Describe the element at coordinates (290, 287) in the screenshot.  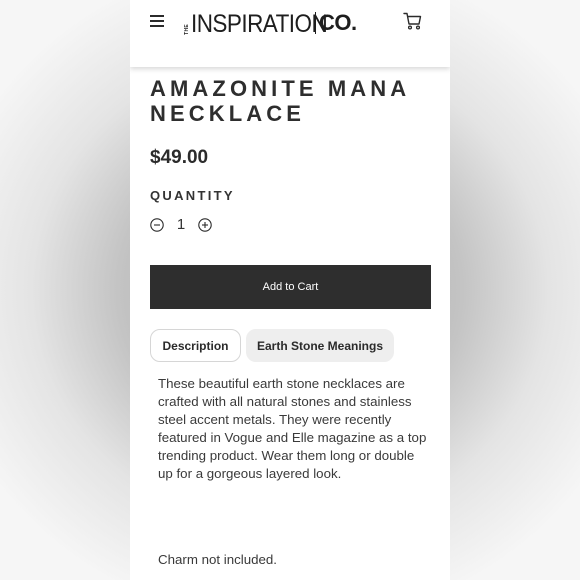
I see `add-to-cart-button: Add to Cart` at that location.